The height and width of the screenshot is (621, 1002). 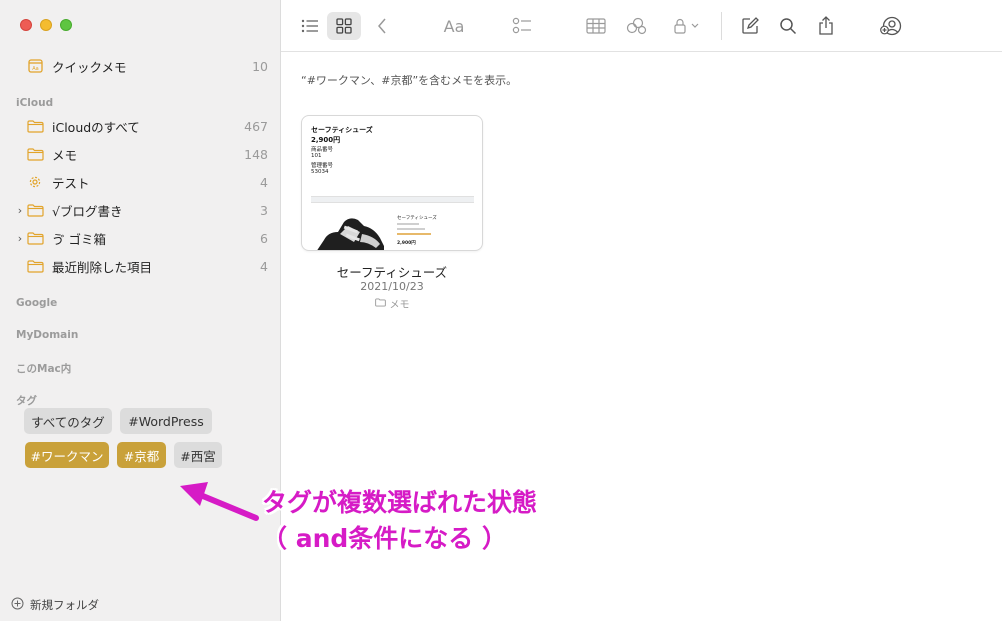 What do you see at coordinates (219, 501) in the screenshot?
I see `annotation-arrow-icon` at bounding box center [219, 501].